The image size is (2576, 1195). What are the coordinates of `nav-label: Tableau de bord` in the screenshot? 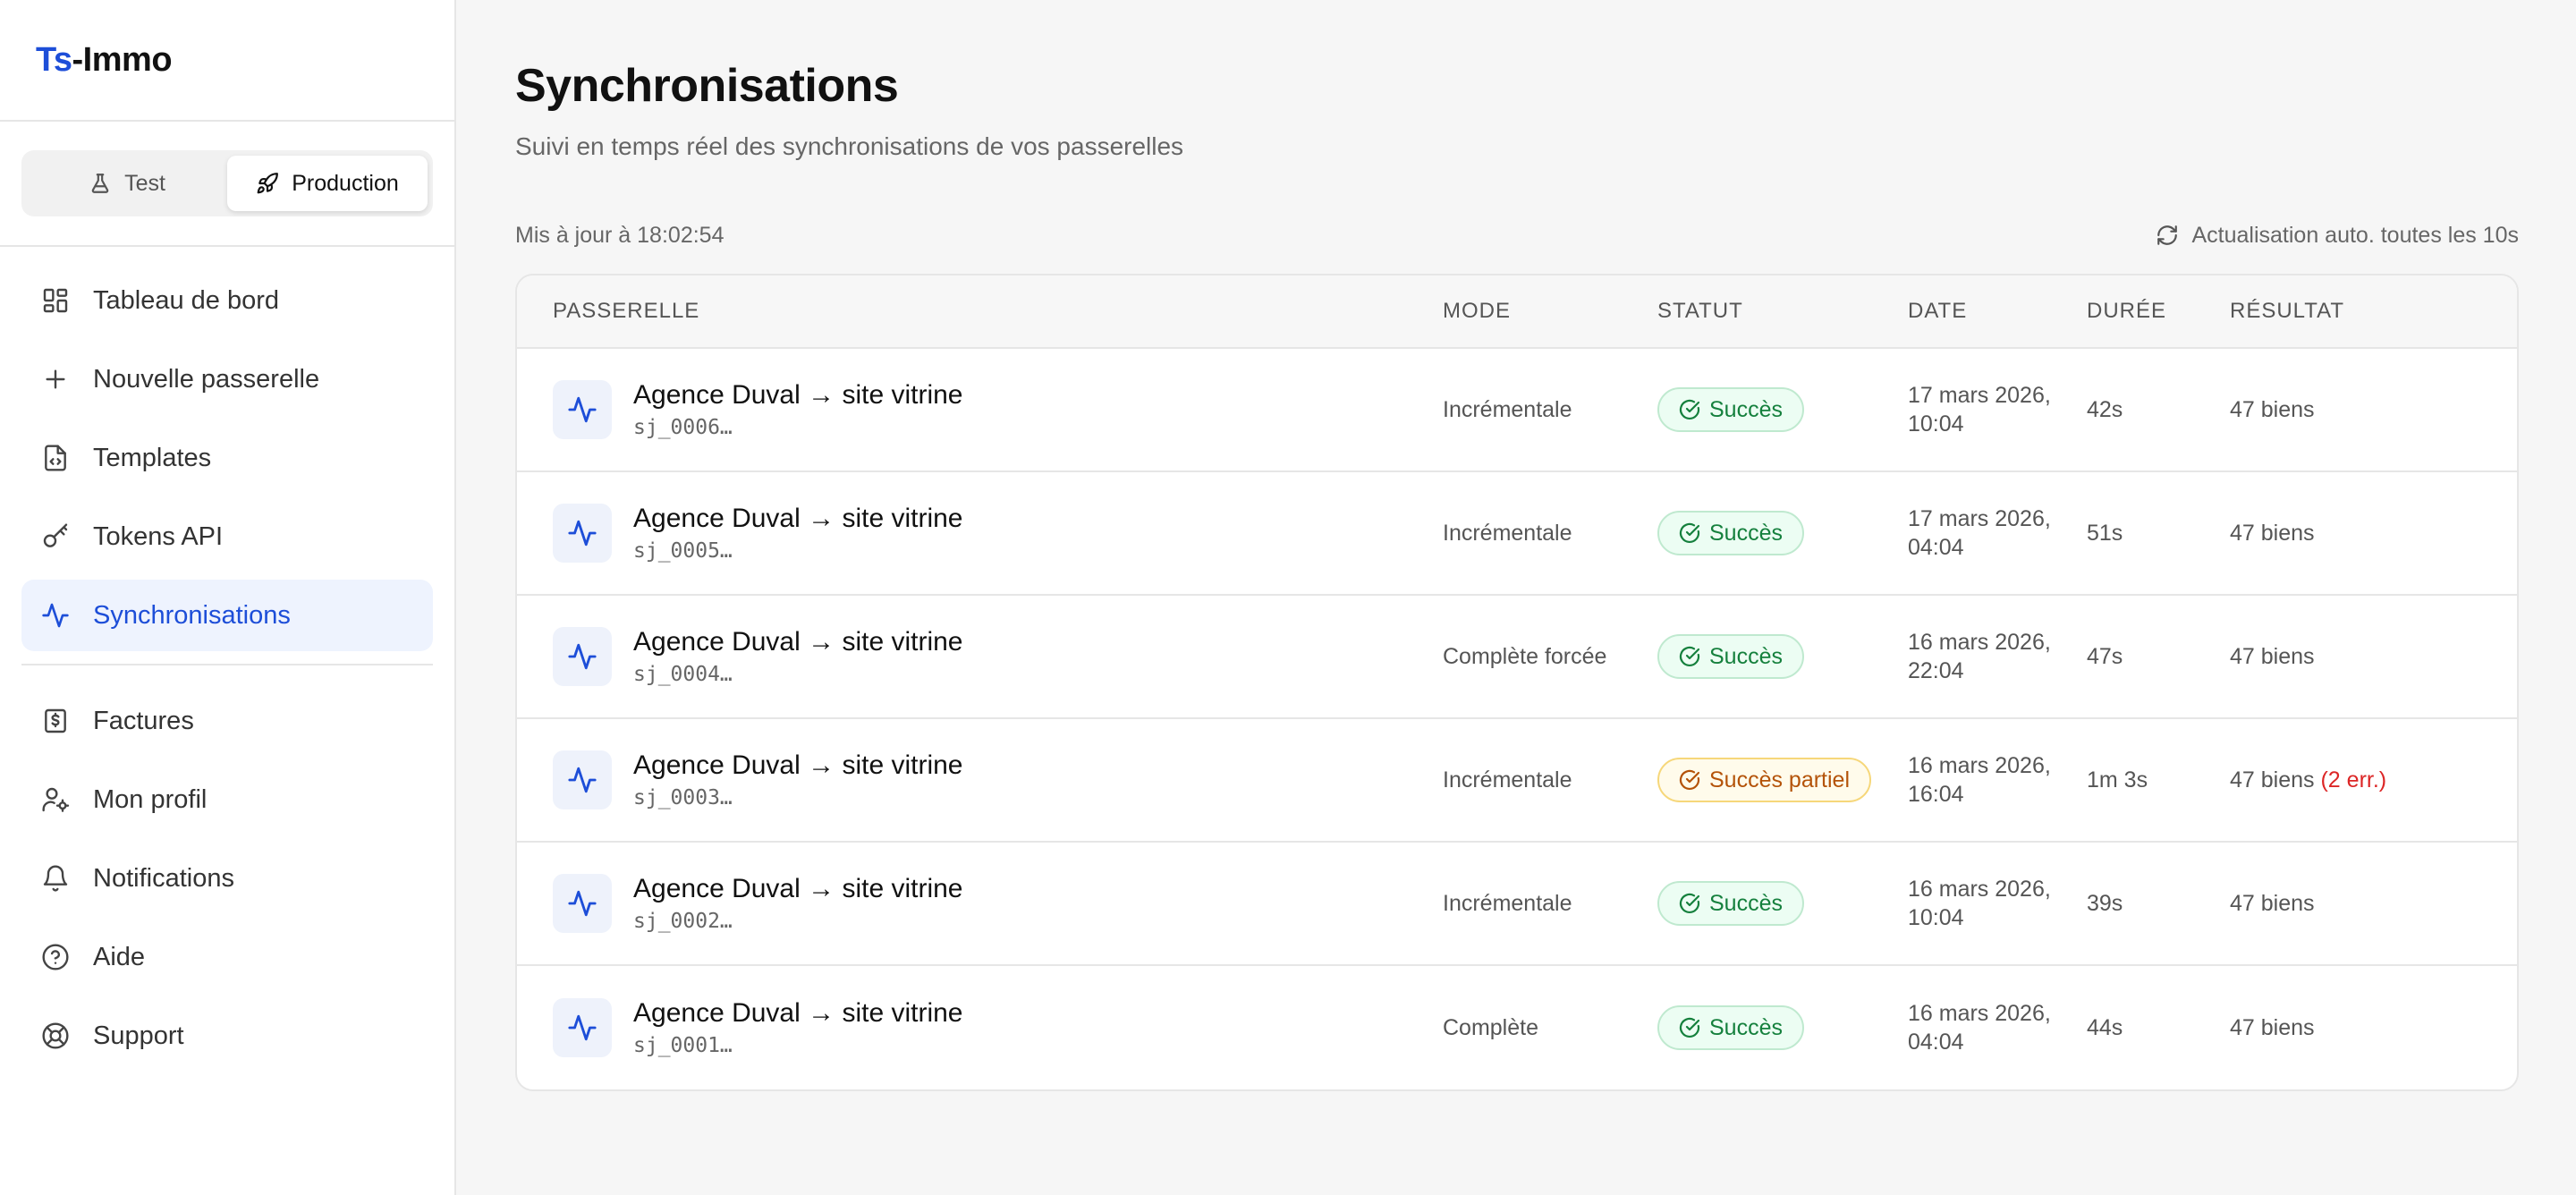 It's located at (186, 300).